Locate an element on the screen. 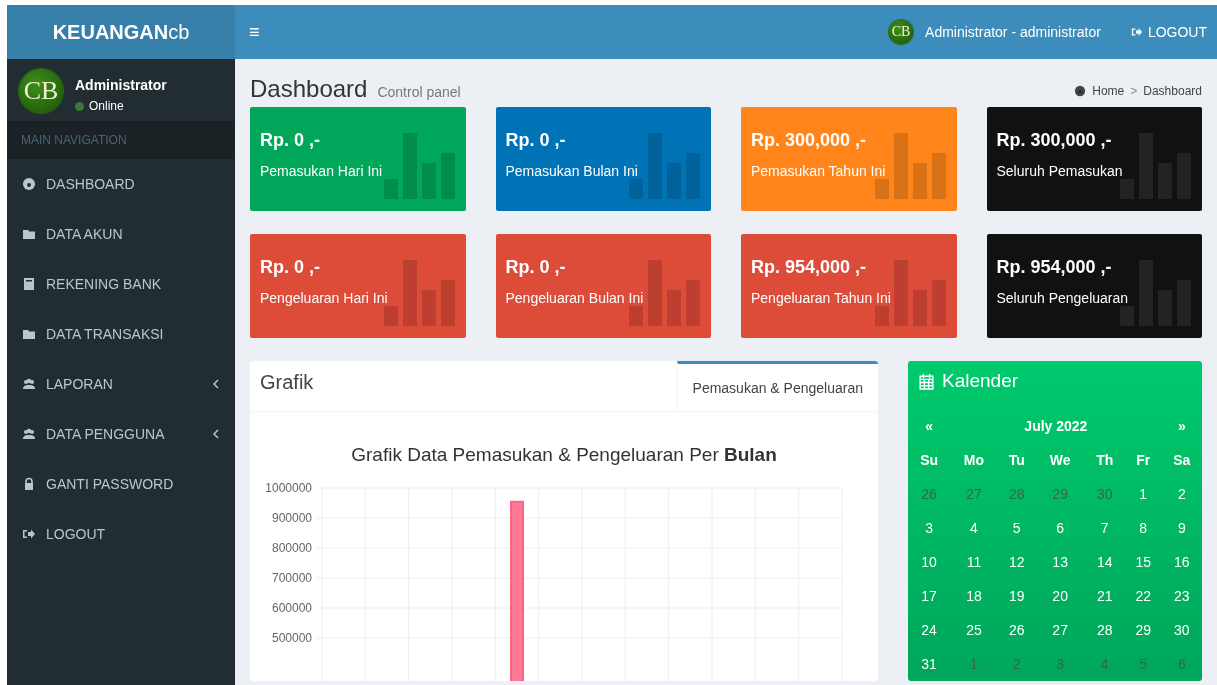  logout-link: LOGOUT is located at coordinates (1168, 32).